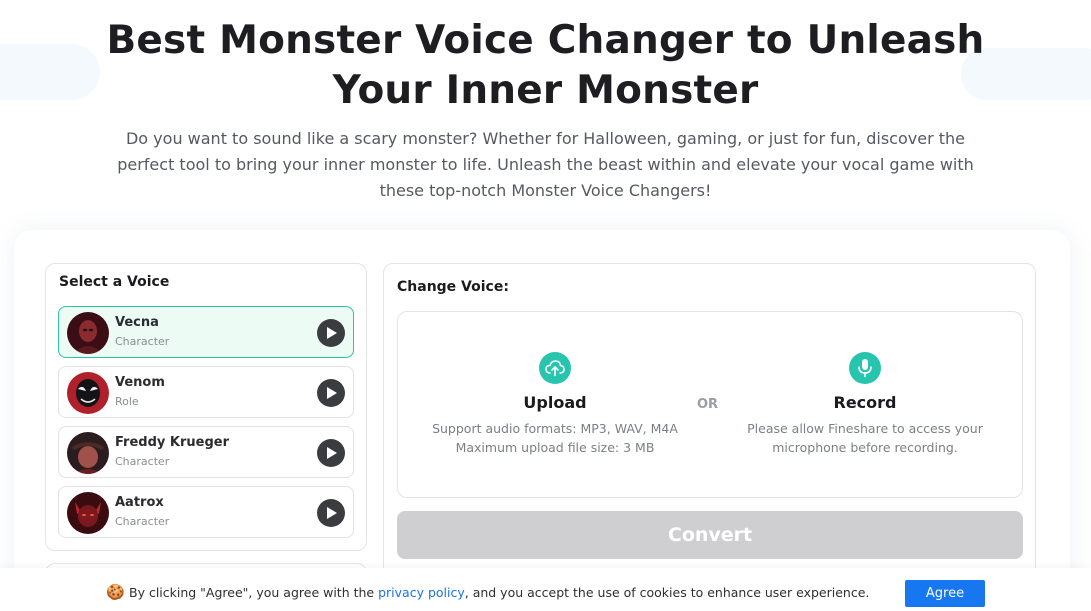  What do you see at coordinates (555, 428) in the screenshot?
I see `upload-formats: Support audio formats: MP3, WAV, M4A` at bounding box center [555, 428].